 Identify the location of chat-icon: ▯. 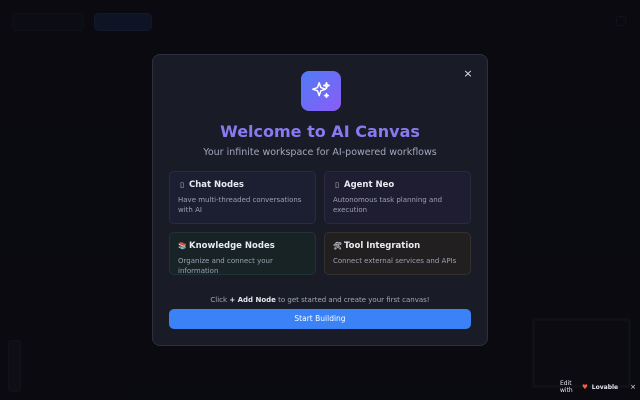
(182, 185).